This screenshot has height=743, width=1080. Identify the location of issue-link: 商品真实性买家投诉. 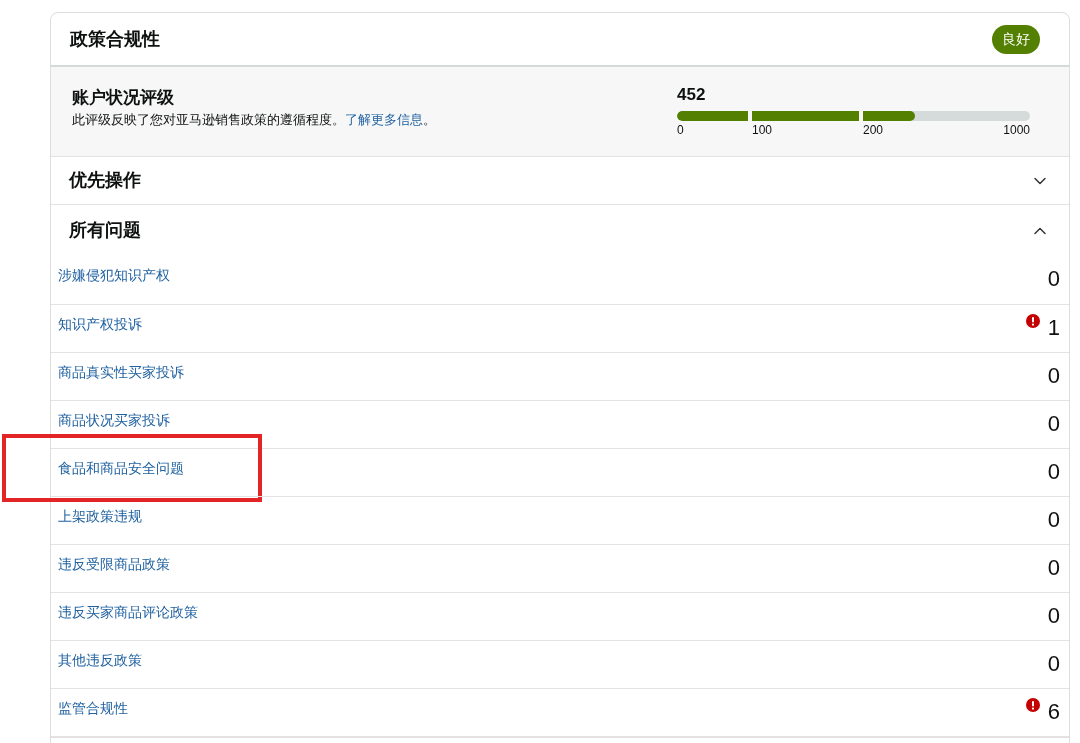
(121, 367).